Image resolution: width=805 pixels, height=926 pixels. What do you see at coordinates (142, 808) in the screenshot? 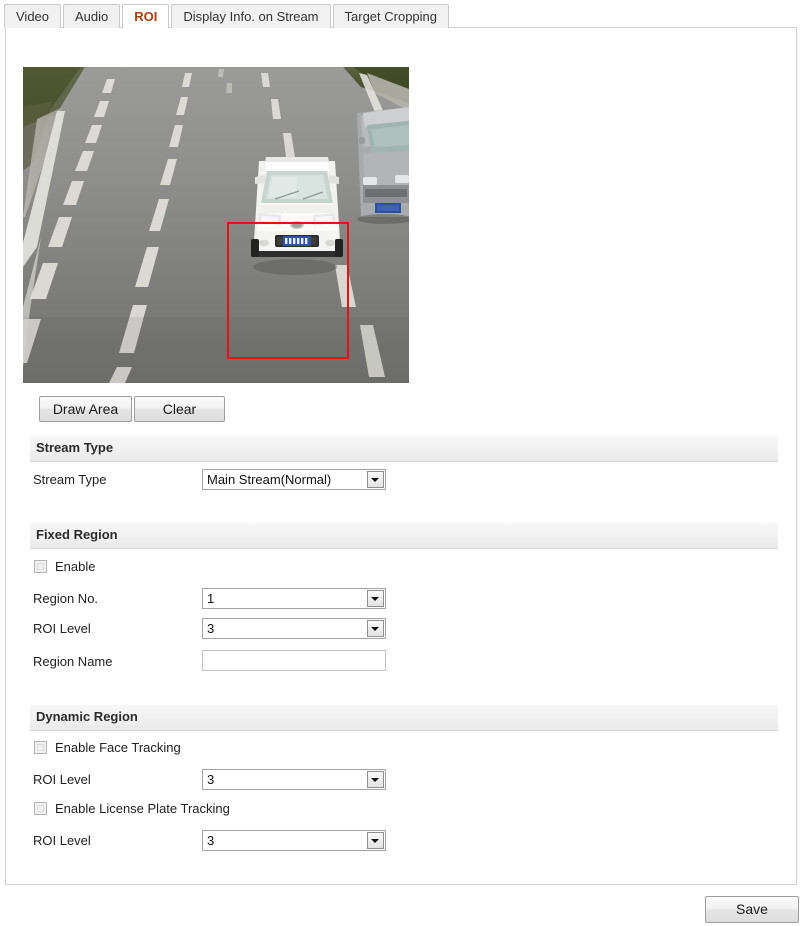
I see `license-plate-tracking-label: Enable License Plate Tracking` at bounding box center [142, 808].